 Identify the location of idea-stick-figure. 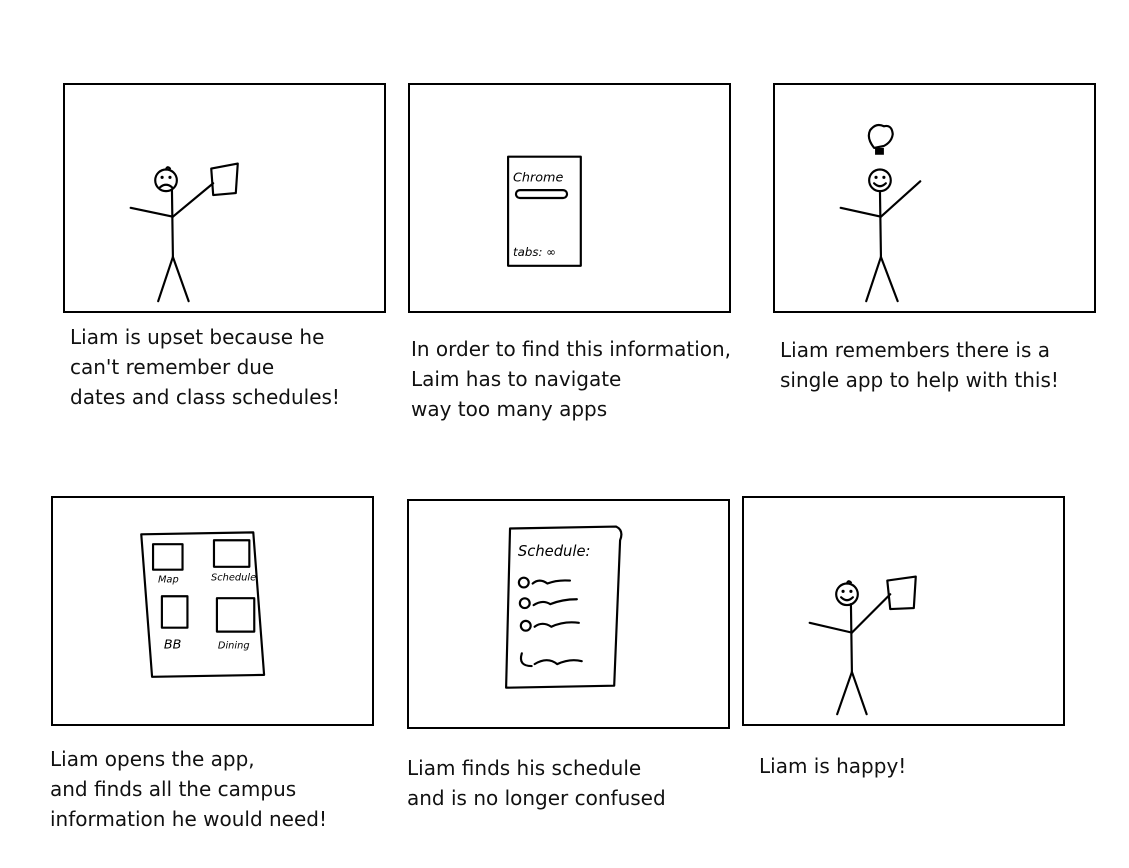
(880, 213).